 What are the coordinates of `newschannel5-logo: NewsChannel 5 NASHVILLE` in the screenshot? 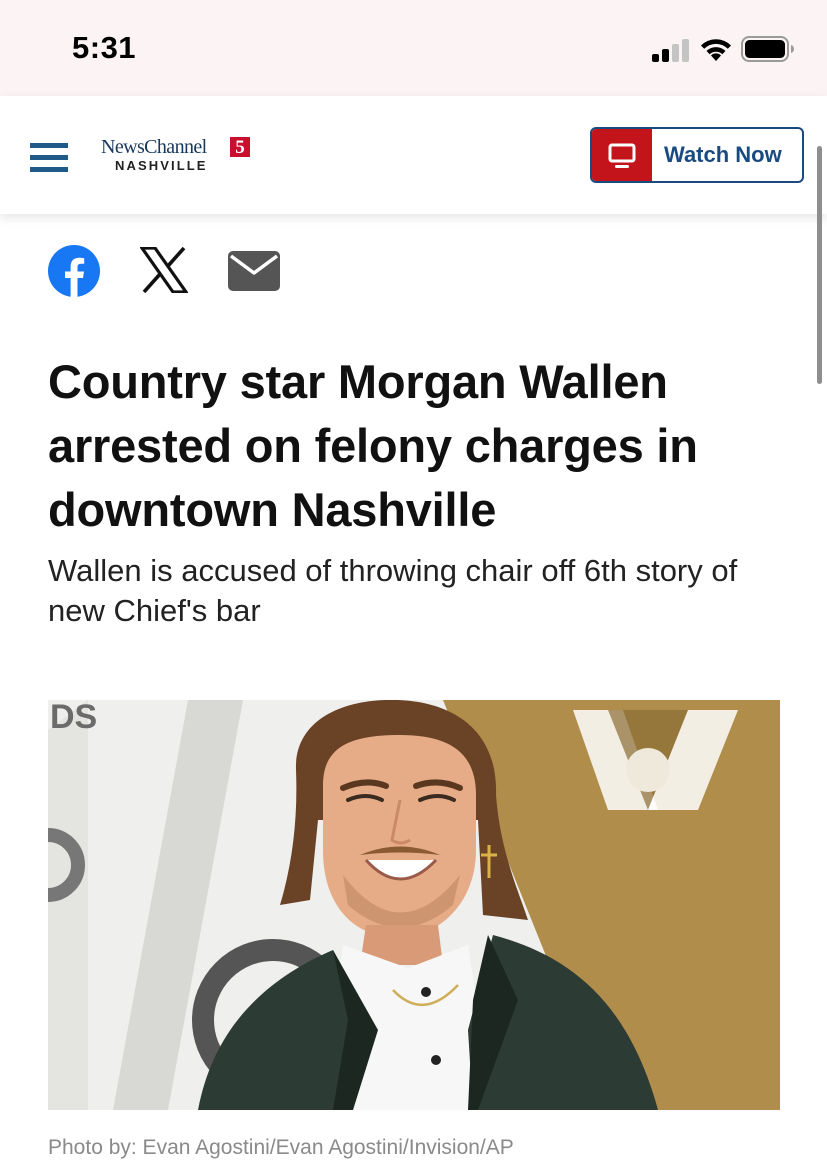 It's located at (178, 156).